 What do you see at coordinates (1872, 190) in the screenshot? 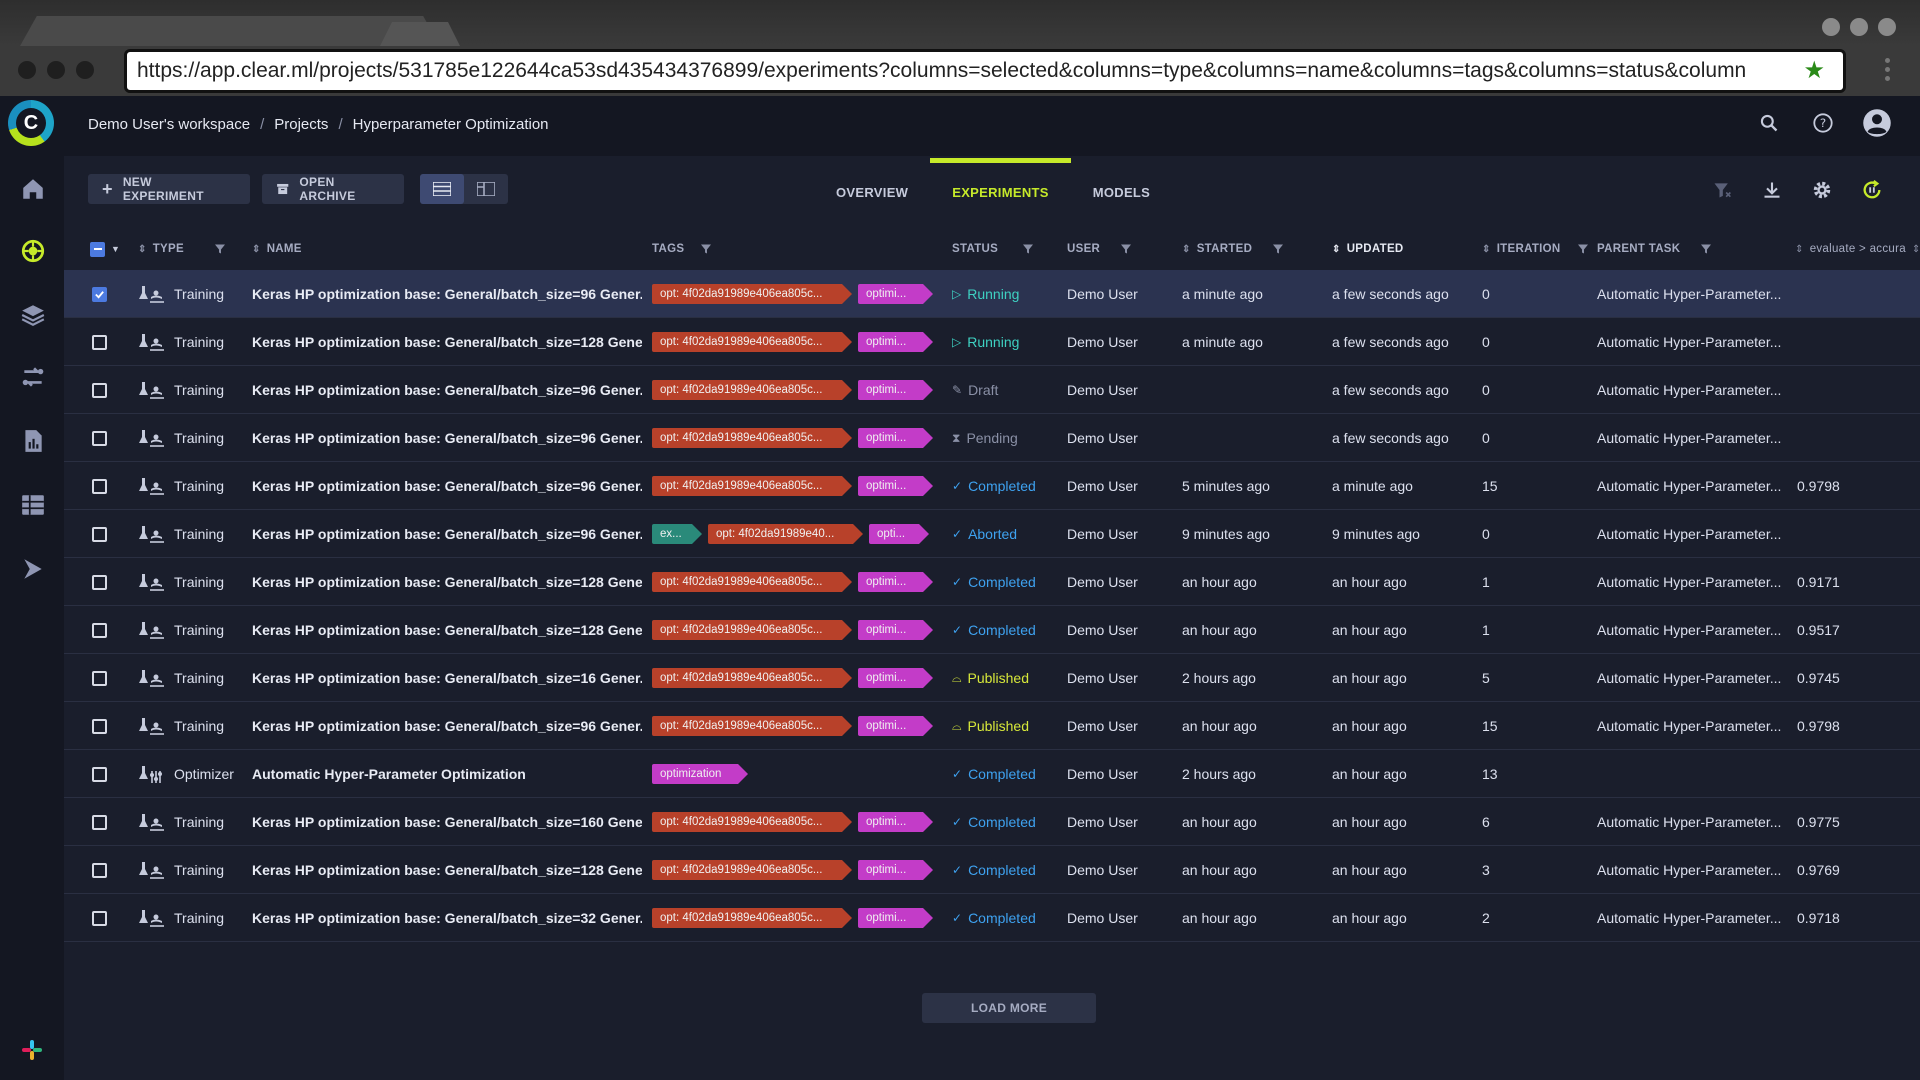
I see `auto-refresh-icon` at bounding box center [1872, 190].